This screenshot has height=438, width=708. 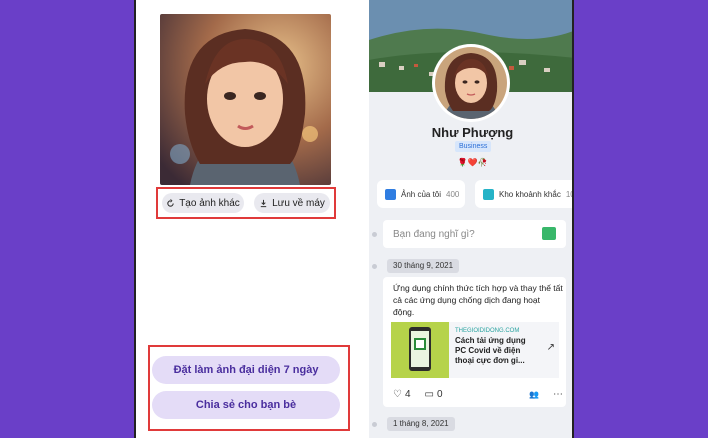 What do you see at coordinates (390, 194) in the screenshot?
I see `photo-icon` at bounding box center [390, 194].